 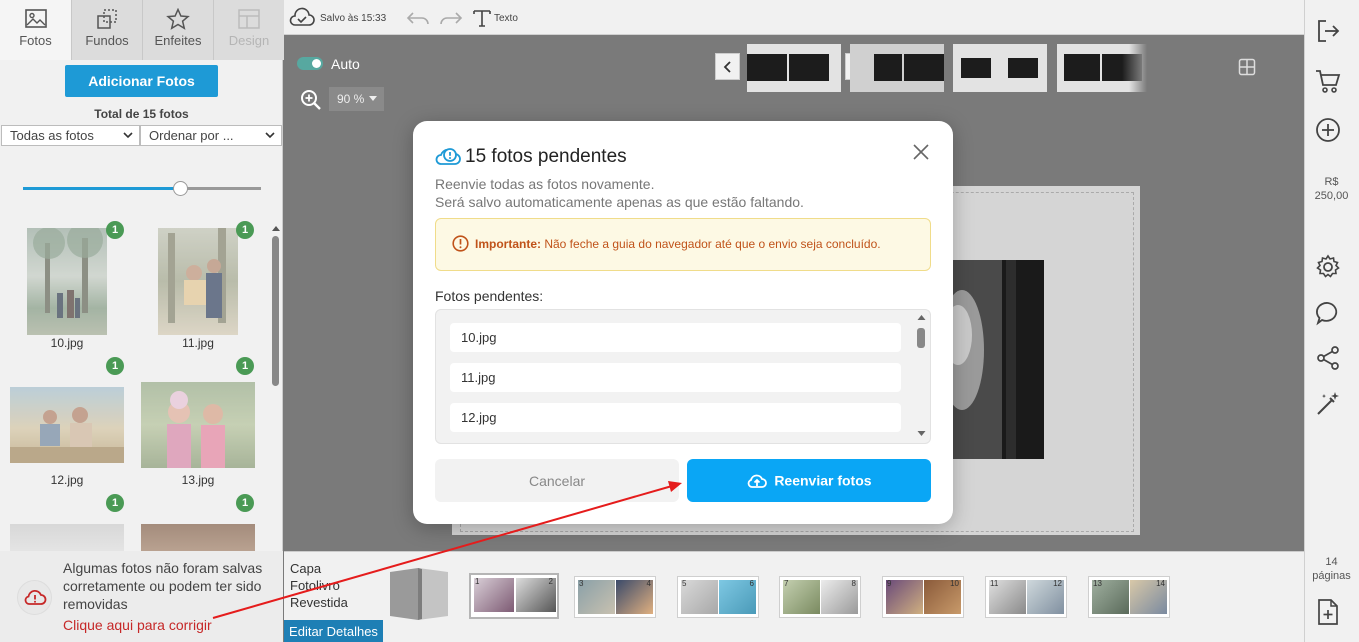 What do you see at coordinates (823, 480) in the screenshot?
I see `resend-label: Reenviar fotos` at bounding box center [823, 480].